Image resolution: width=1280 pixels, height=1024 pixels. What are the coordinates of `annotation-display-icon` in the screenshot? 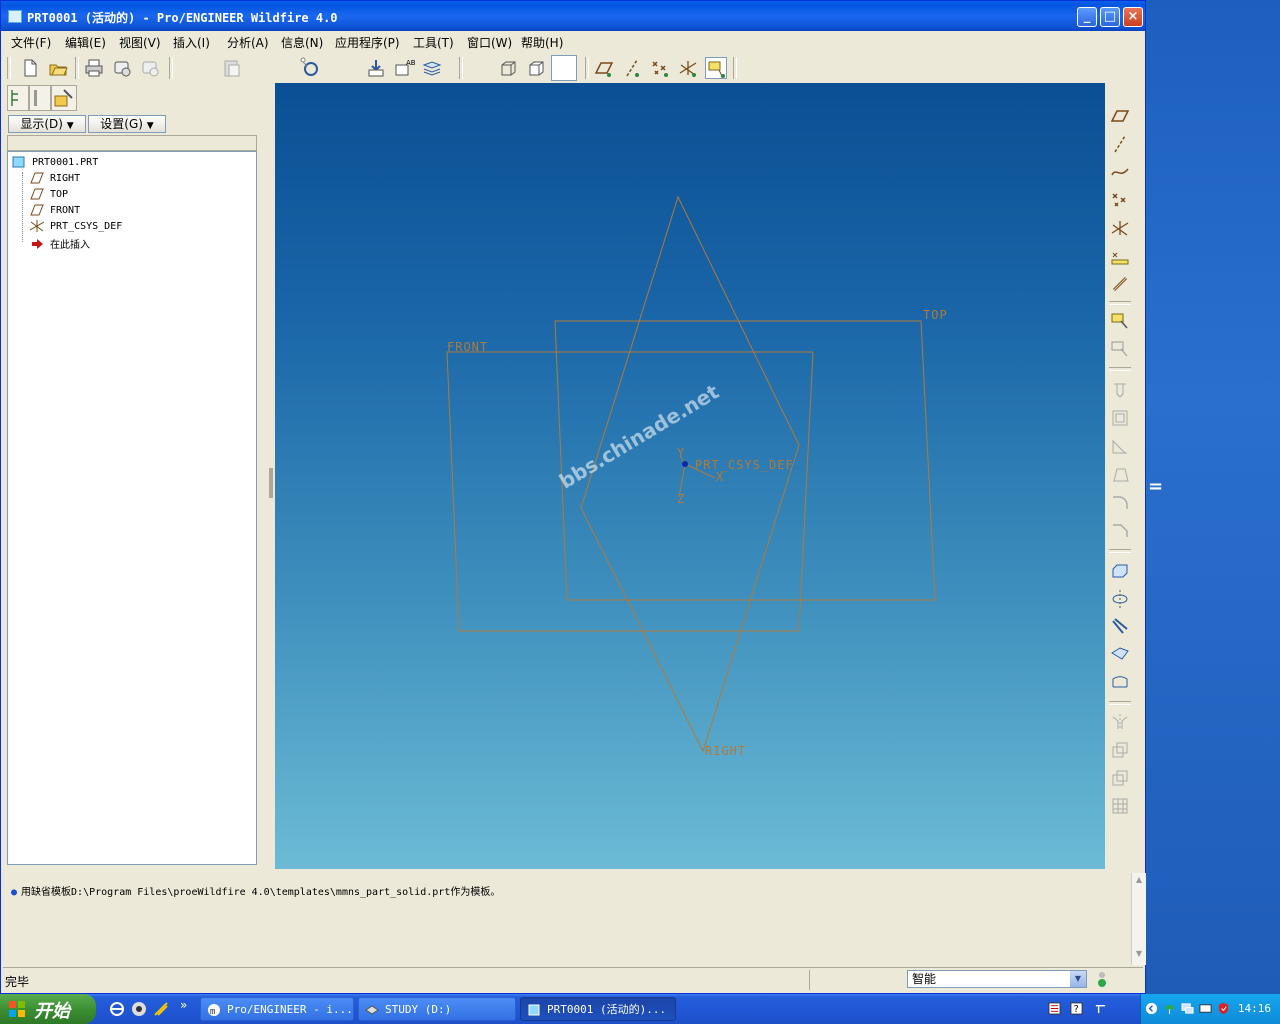 It's located at (716, 68).